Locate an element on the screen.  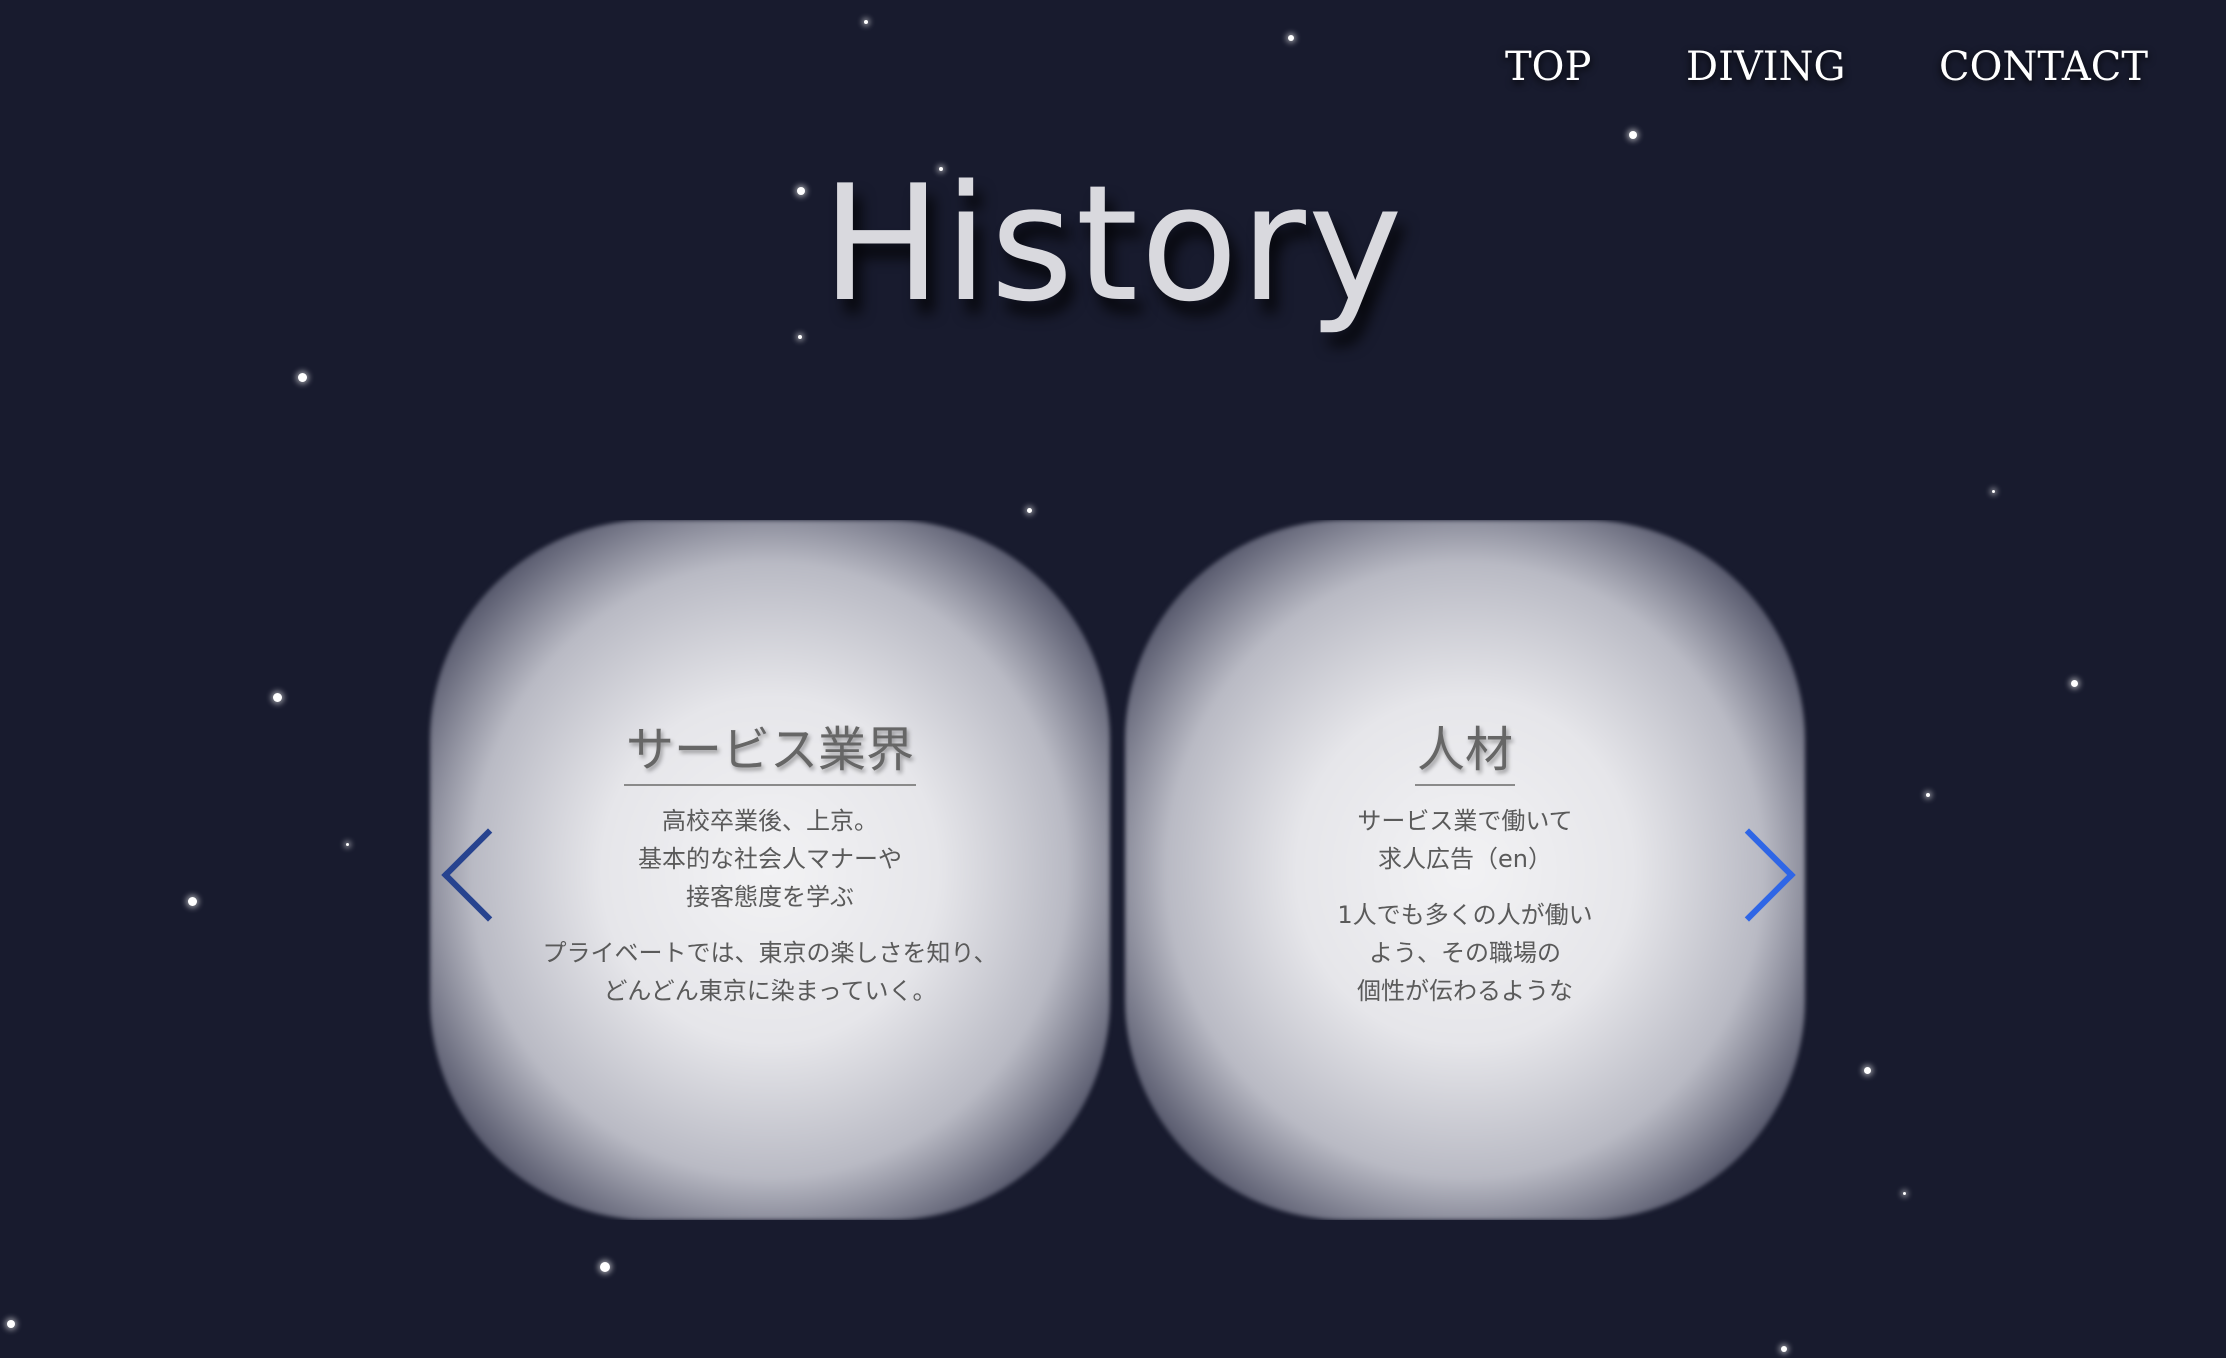
card-description-private: プライベートでは、東京の楽しさを知り、 どんどん東京に染まっていく。 is located at coordinates (770, 972).